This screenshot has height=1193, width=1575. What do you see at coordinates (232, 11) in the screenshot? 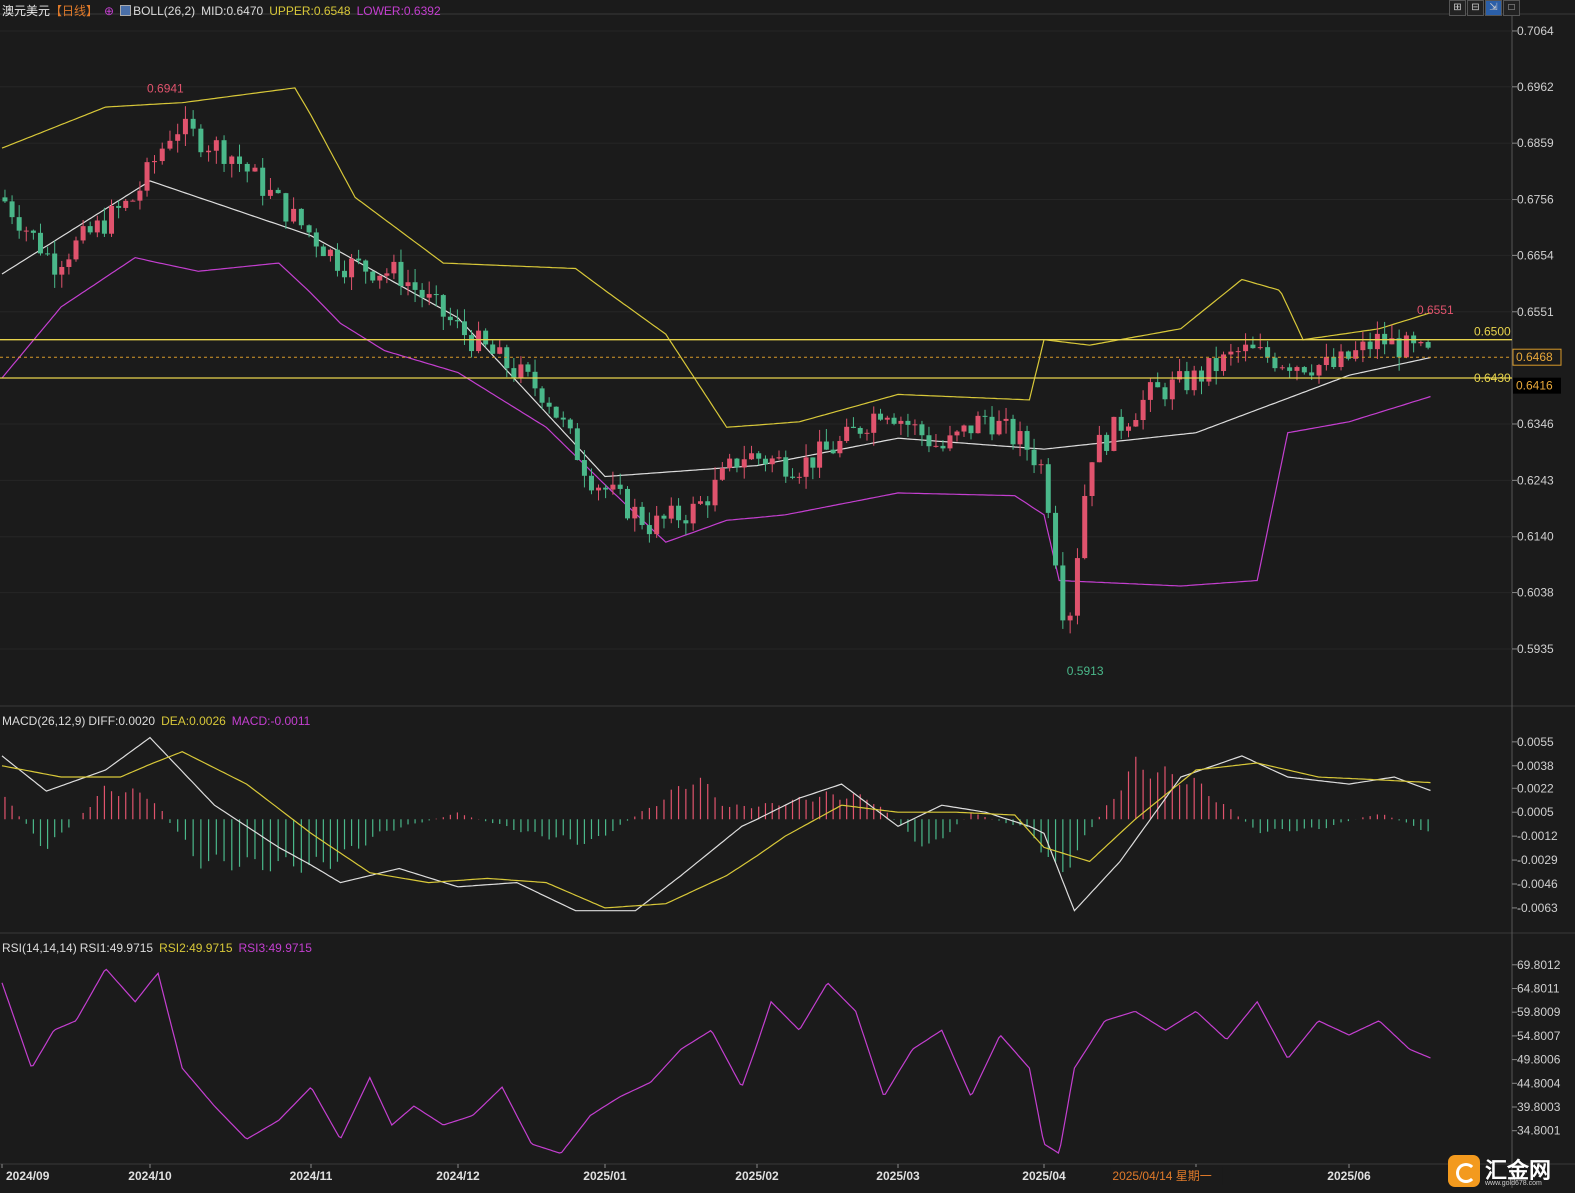
I see `boll-mid: MID:0.6470` at bounding box center [232, 11].